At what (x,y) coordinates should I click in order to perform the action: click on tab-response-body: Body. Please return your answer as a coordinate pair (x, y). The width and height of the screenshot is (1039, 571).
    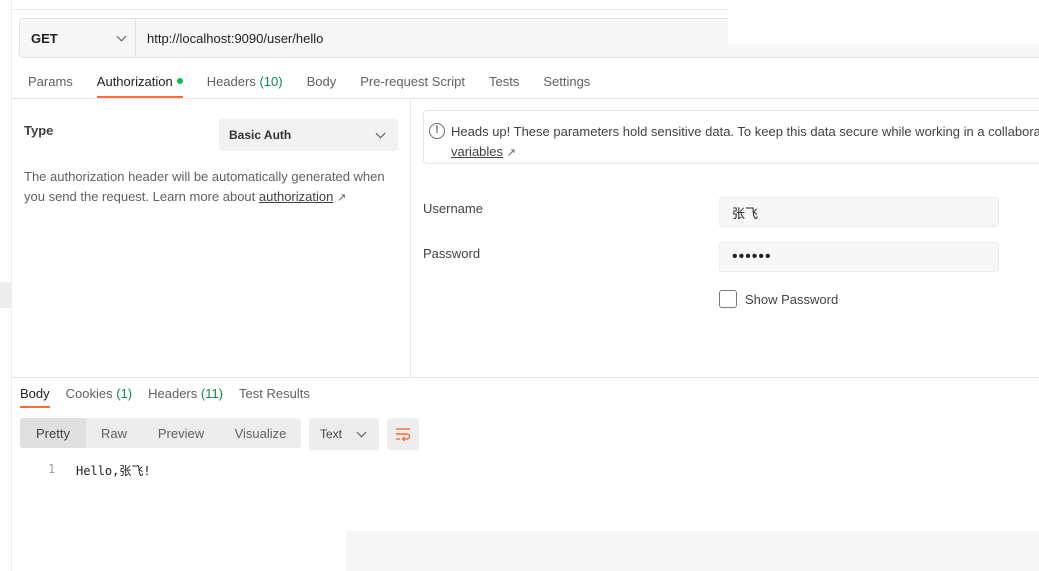
    Looking at the image, I should click on (35, 397).